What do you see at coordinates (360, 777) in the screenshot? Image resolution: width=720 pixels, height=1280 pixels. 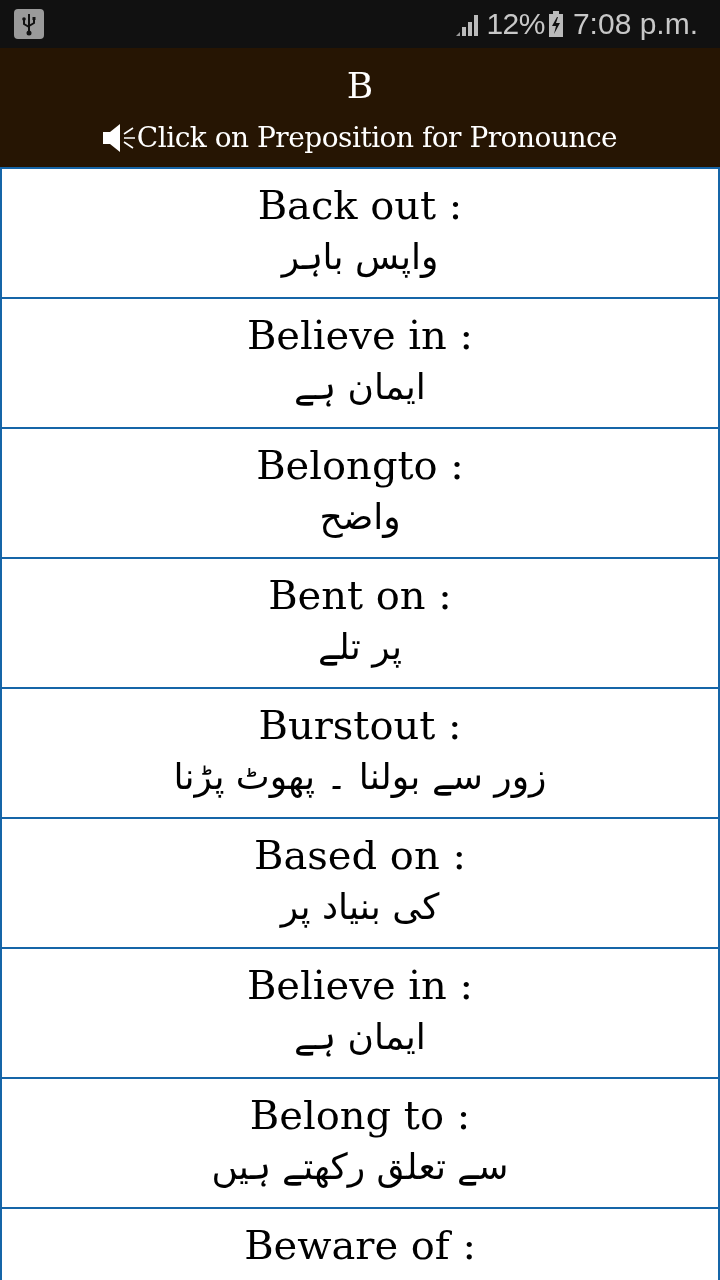 I see `urdu-meaning: زور سے بولنا ۔ پھوٹ پڑنا` at bounding box center [360, 777].